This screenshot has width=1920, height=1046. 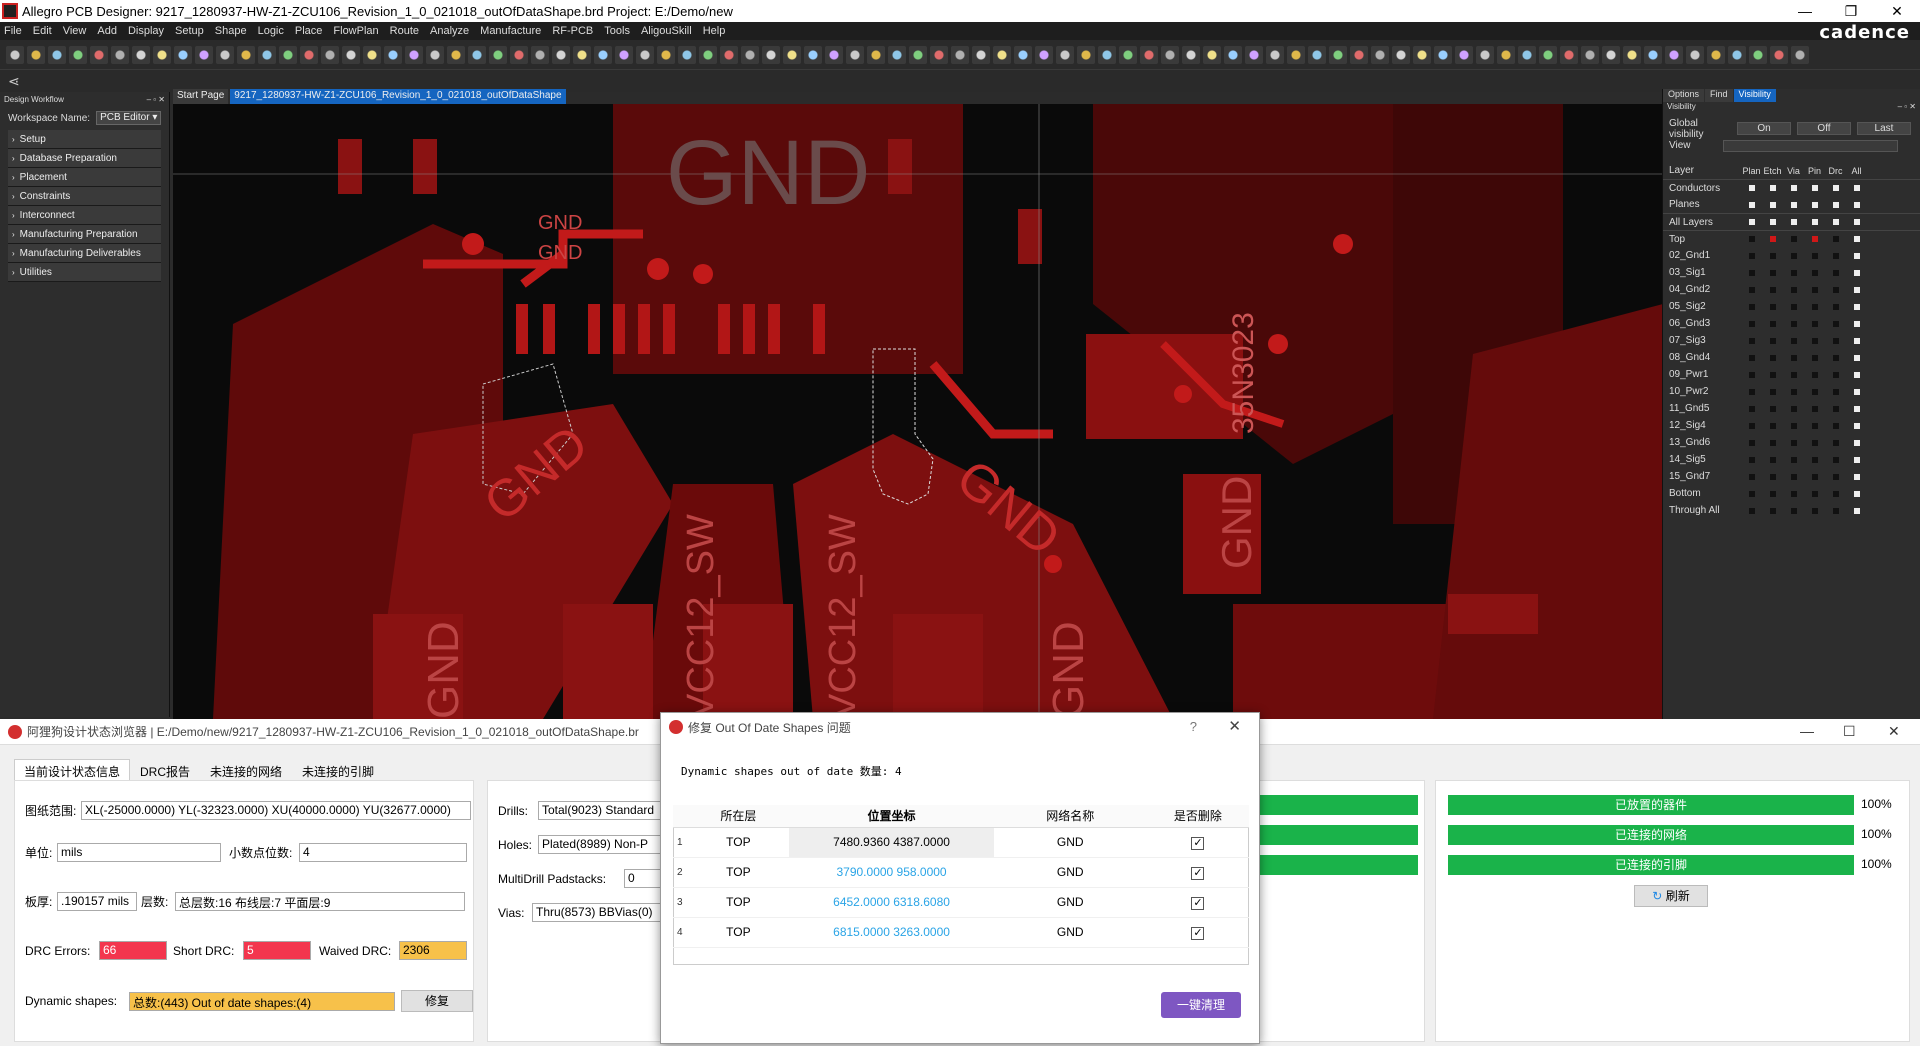 What do you see at coordinates (1805, 11) in the screenshot?
I see `minimize-icon: —` at bounding box center [1805, 11].